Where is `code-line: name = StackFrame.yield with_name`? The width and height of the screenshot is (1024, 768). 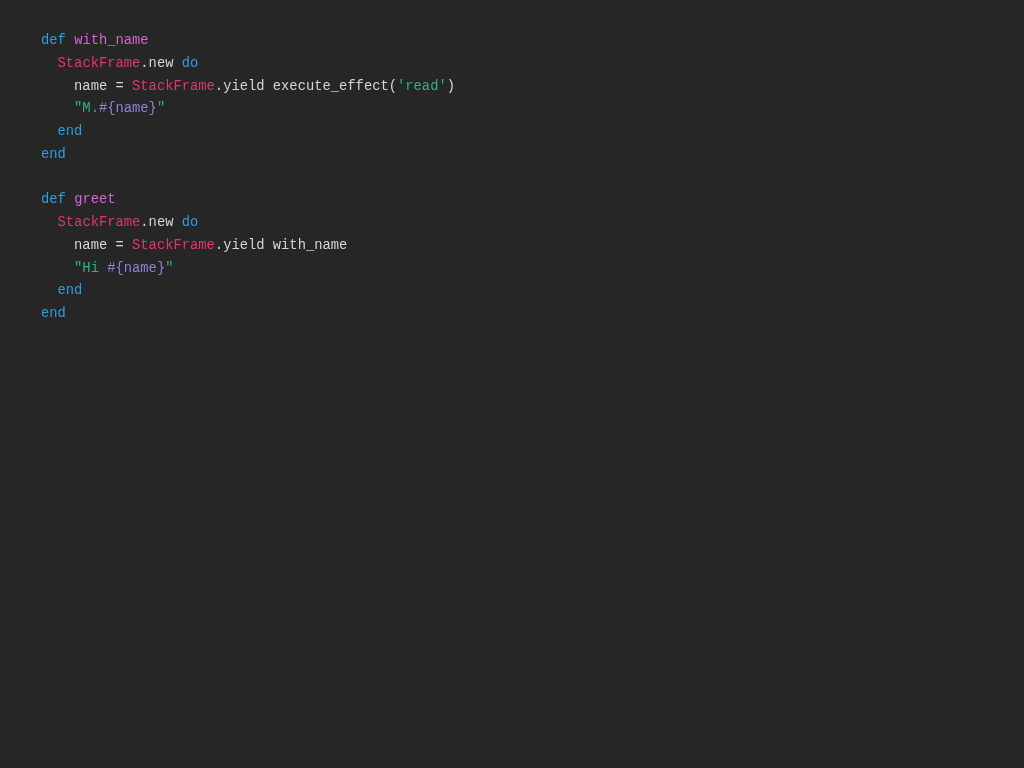
code-line: name = StackFrame.yield with_name is located at coordinates (211, 245).